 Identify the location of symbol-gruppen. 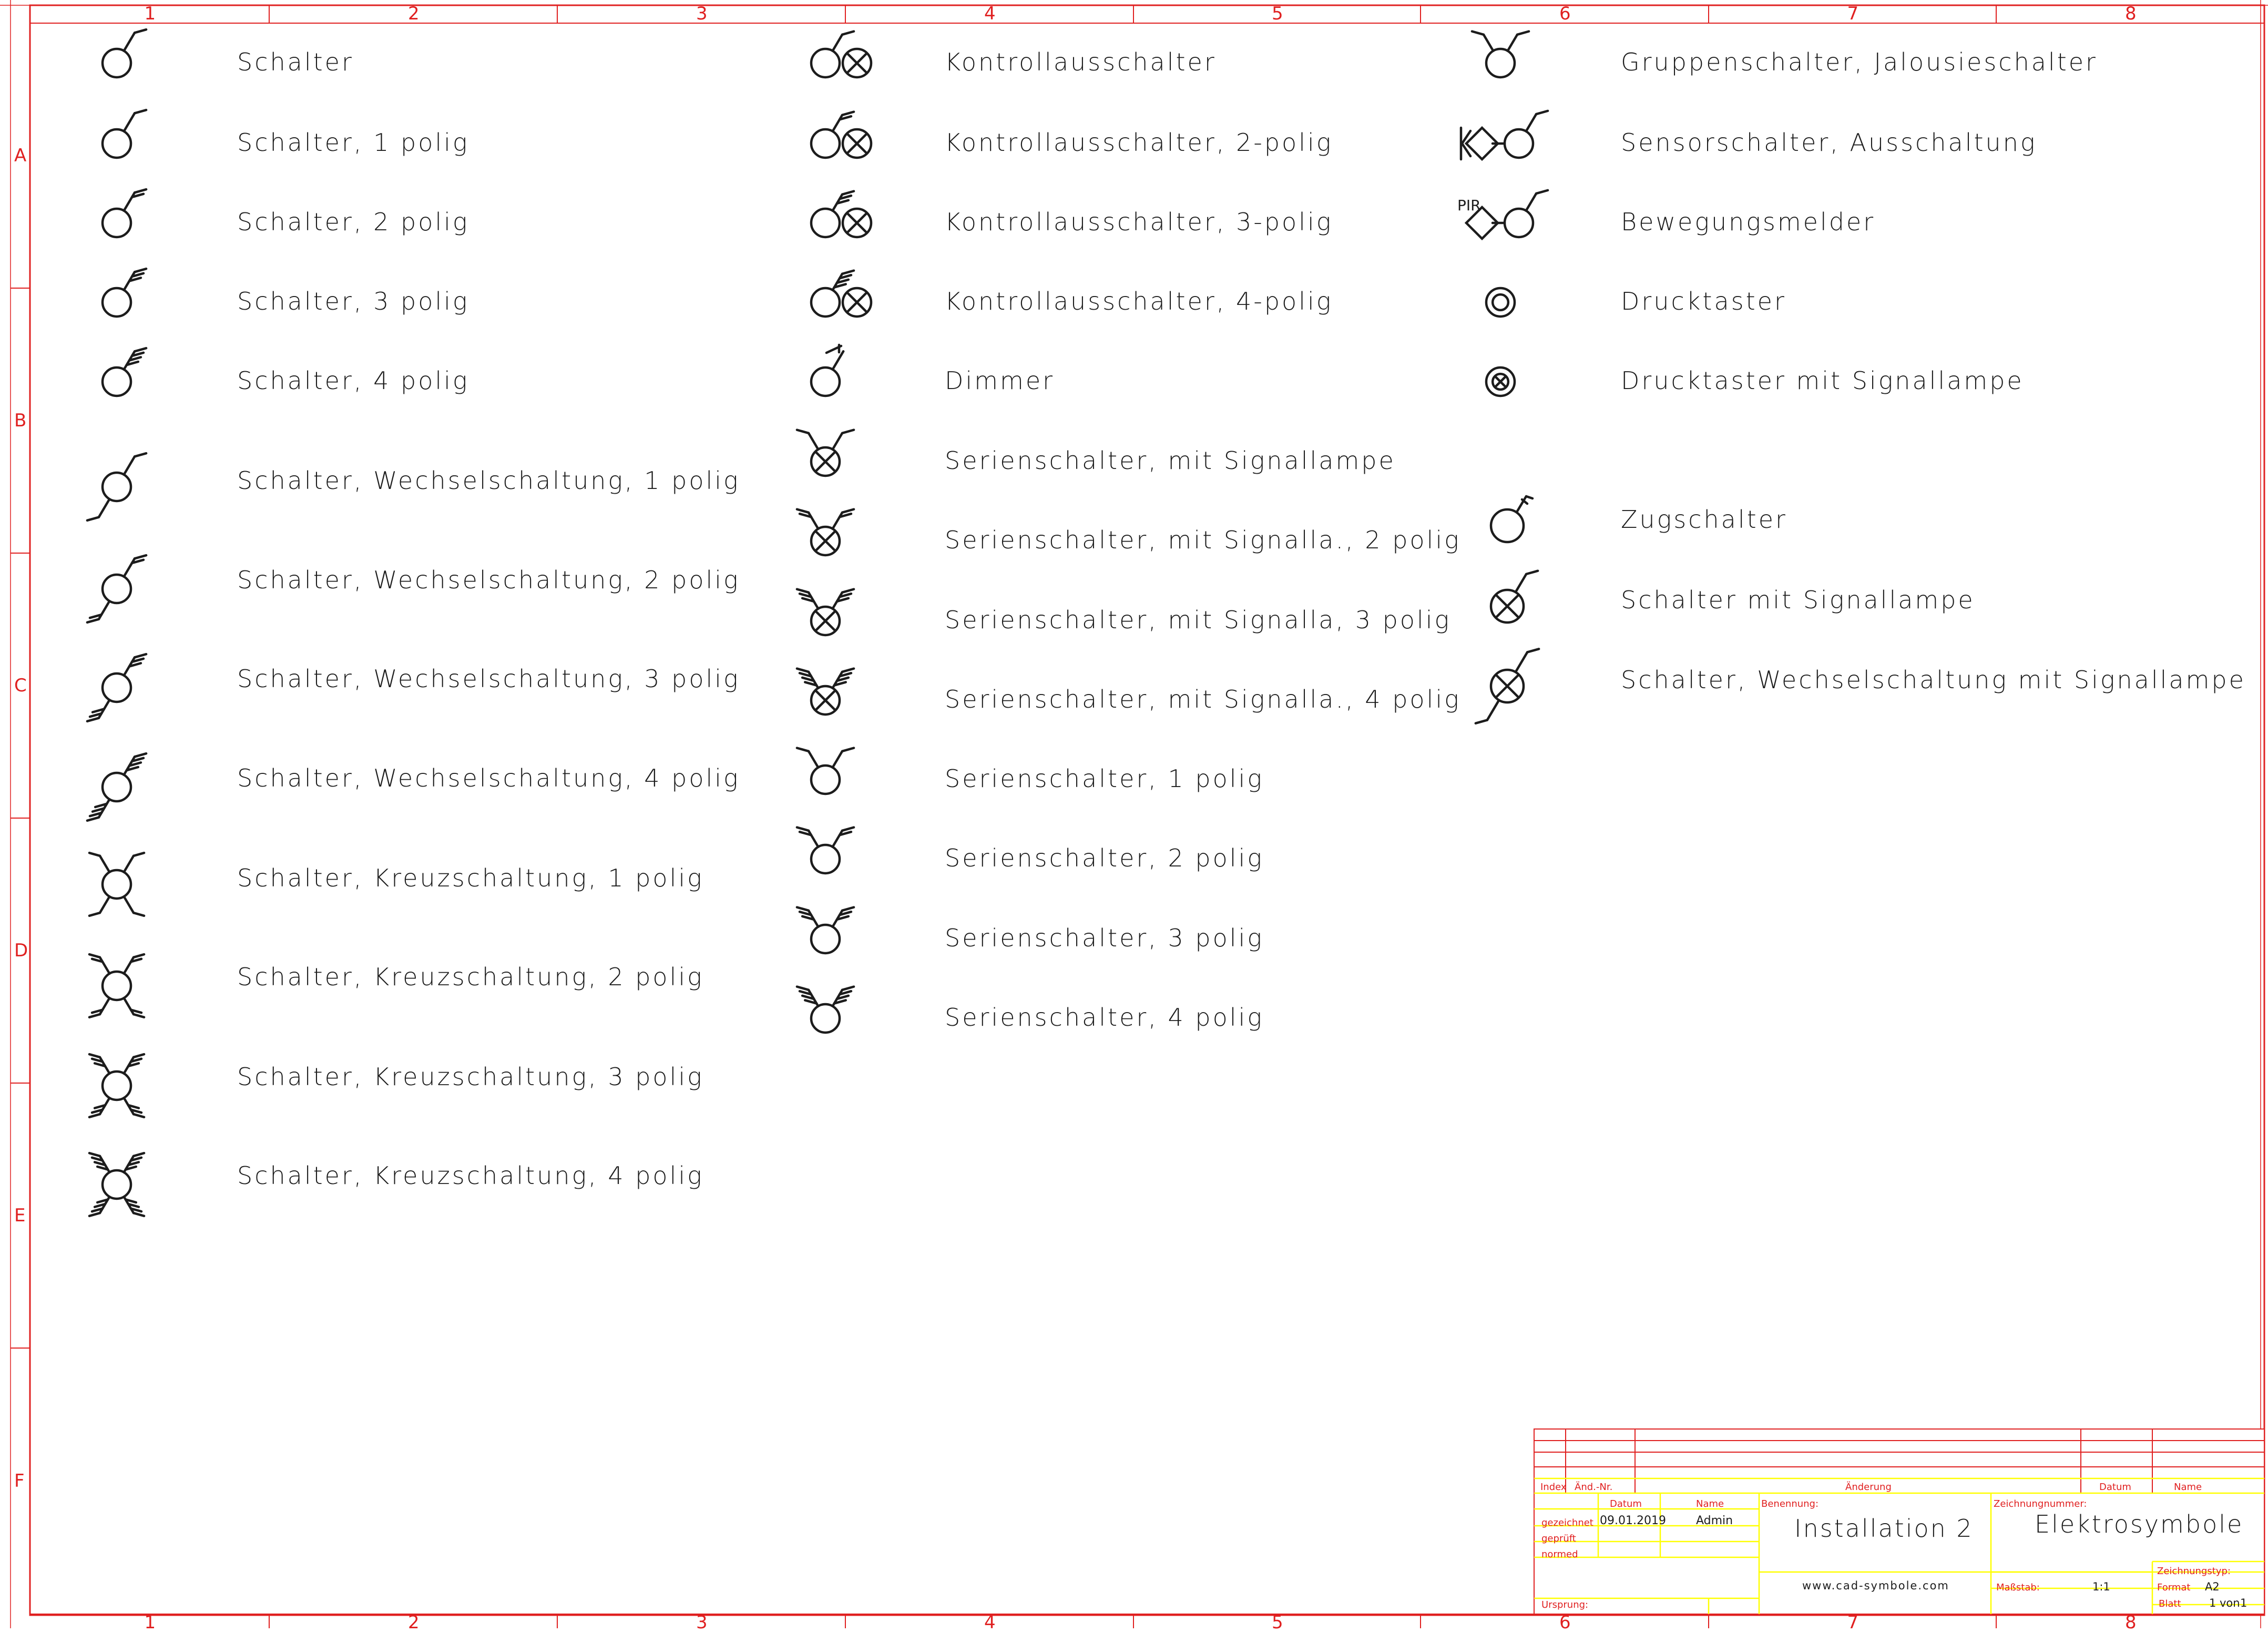
(1500, 54).